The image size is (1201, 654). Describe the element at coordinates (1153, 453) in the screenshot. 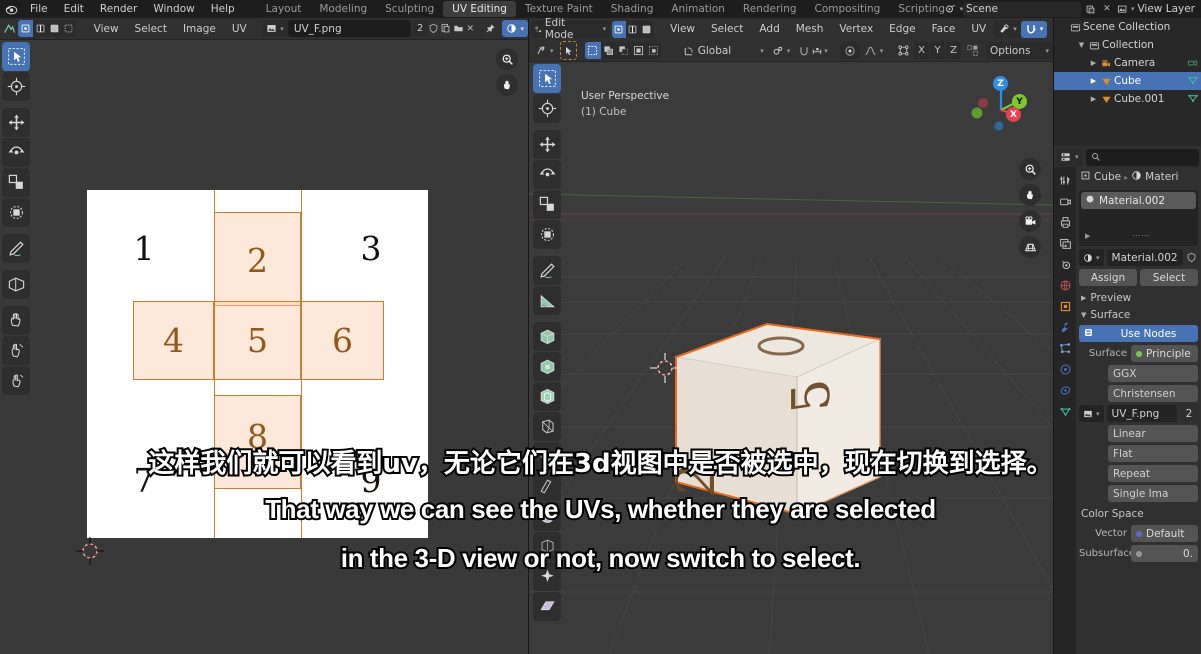

I see `projection-value: Flat` at that location.